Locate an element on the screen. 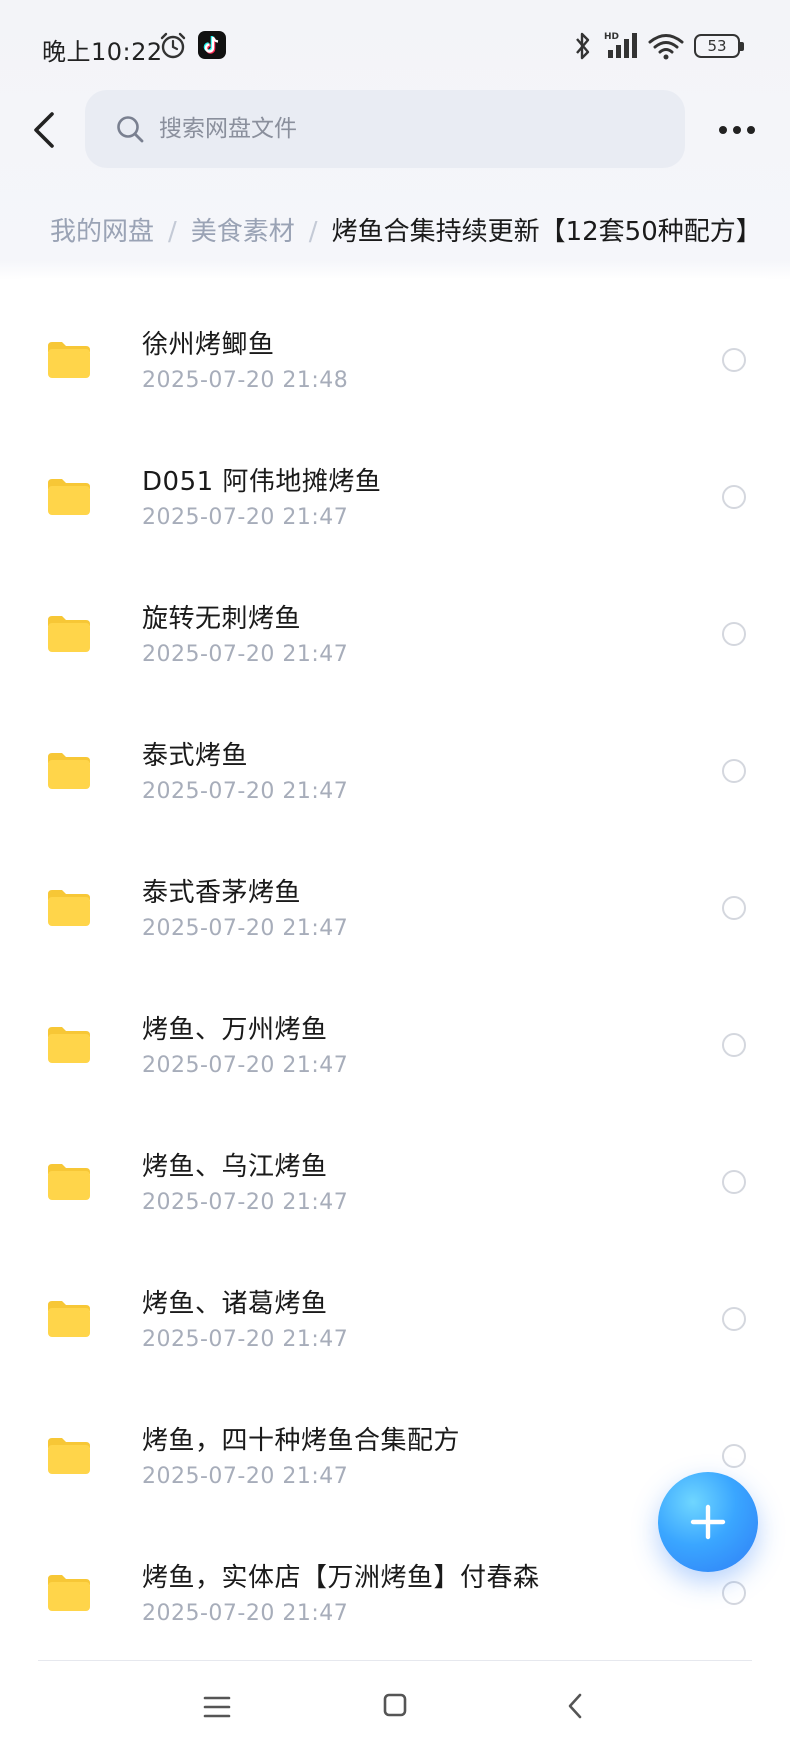  file-list-item: 烤鱼、乌江烤鱼 2025-07-20 21:47 is located at coordinates (395, 1188).